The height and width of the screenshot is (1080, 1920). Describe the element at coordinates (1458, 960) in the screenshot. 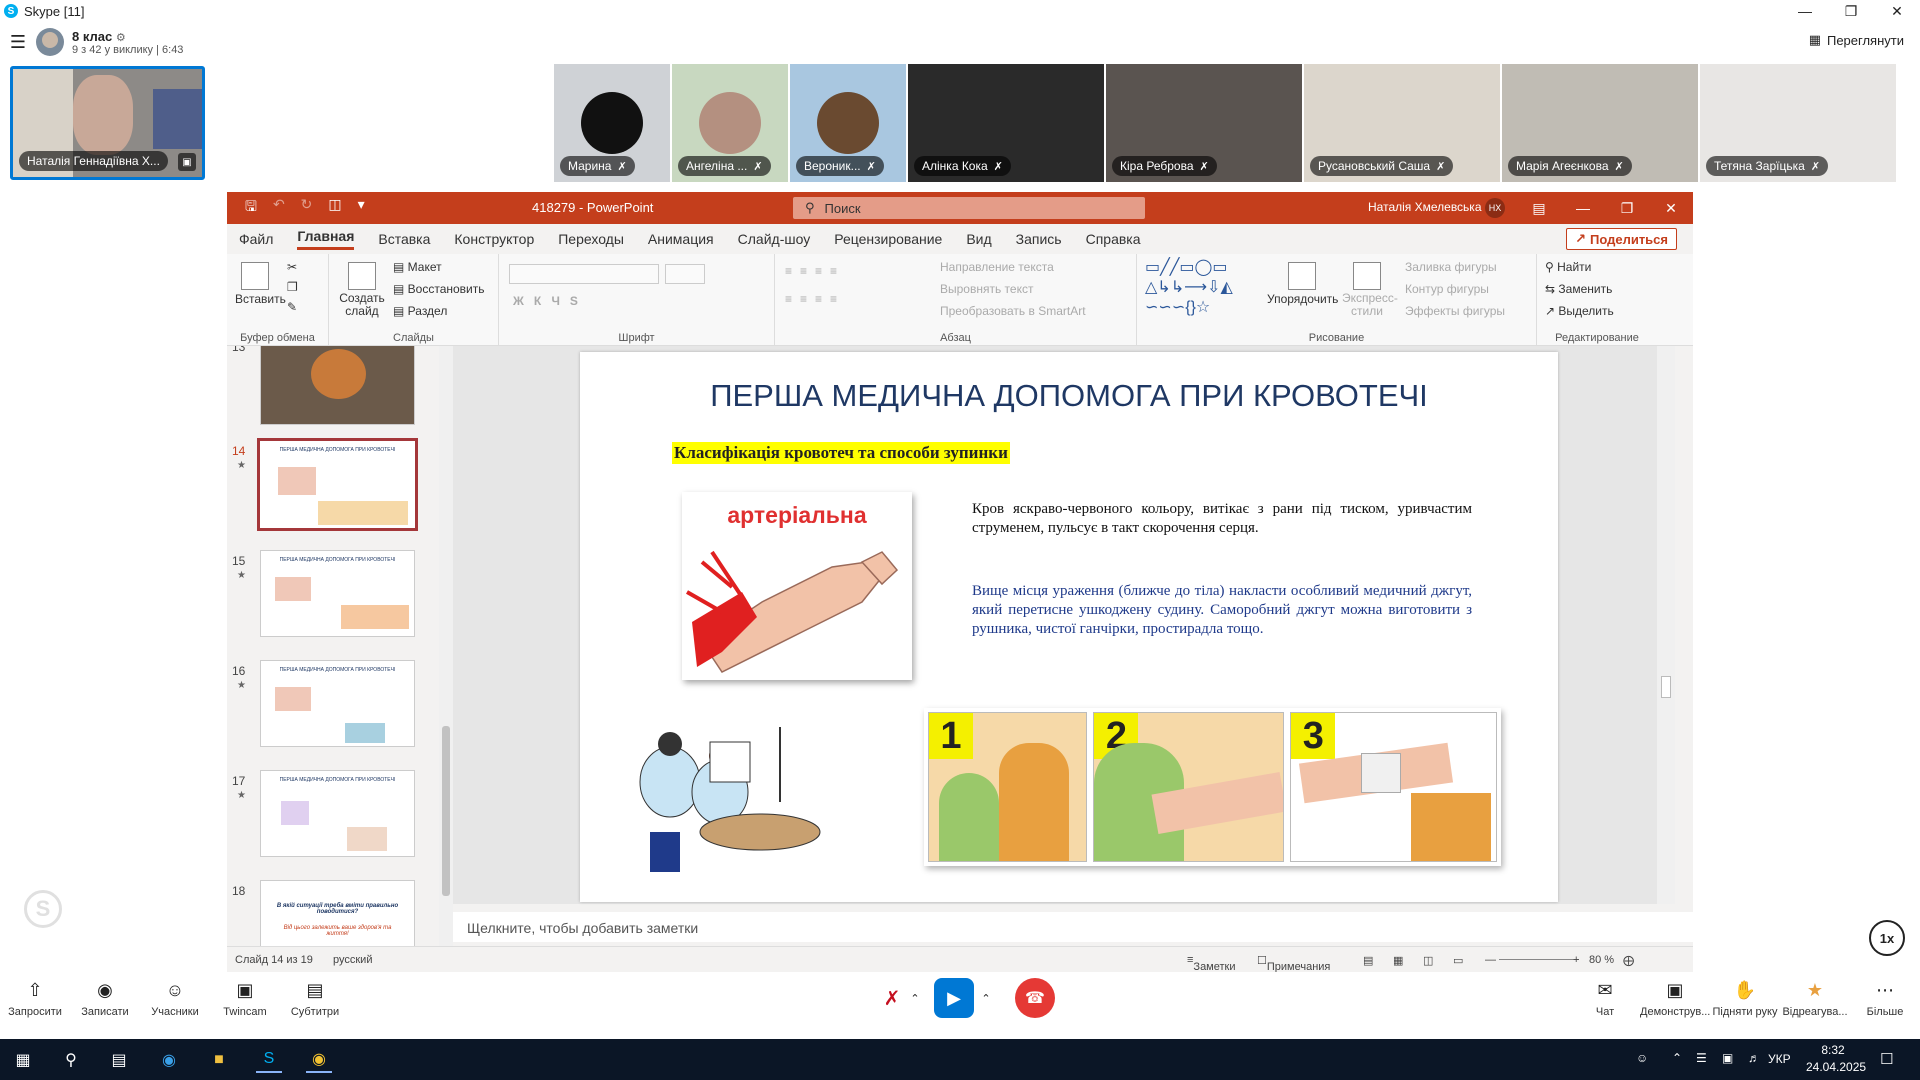

I see `slideshow-view-icon: ▭` at that location.